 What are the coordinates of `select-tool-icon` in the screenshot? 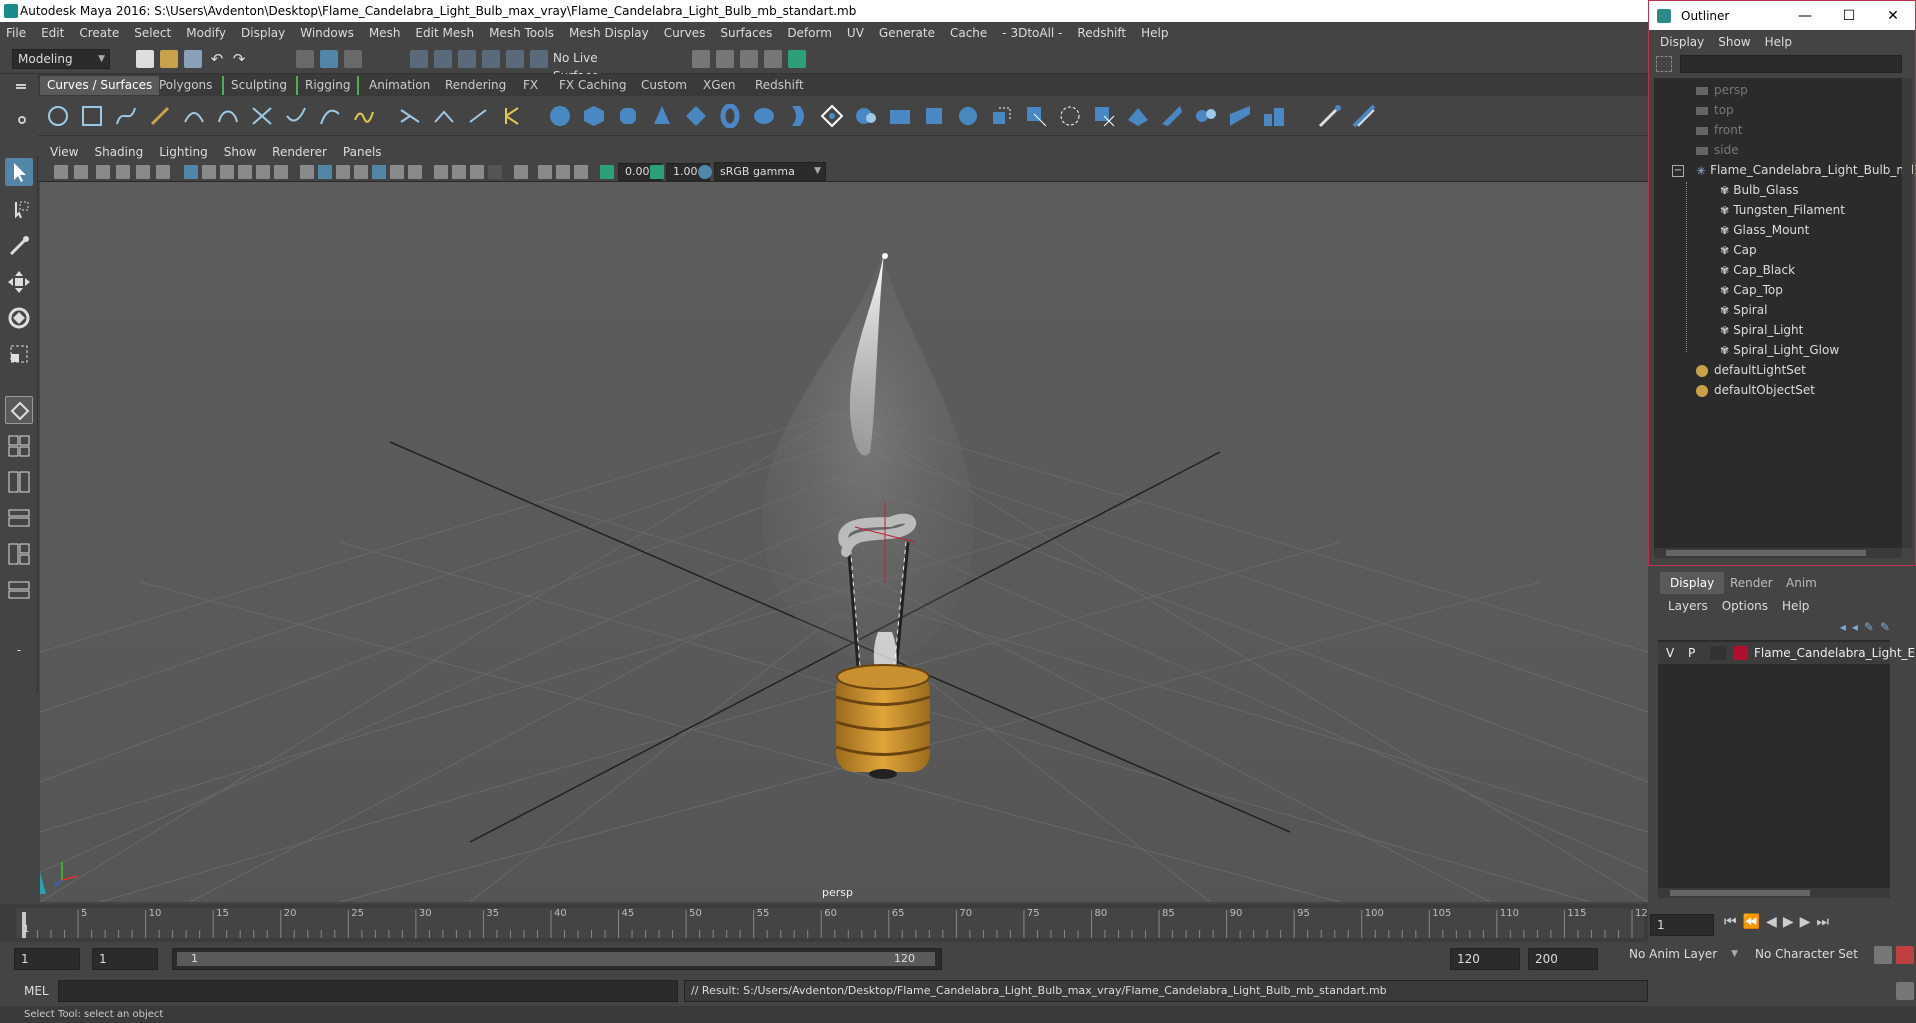 It's located at (19, 172).